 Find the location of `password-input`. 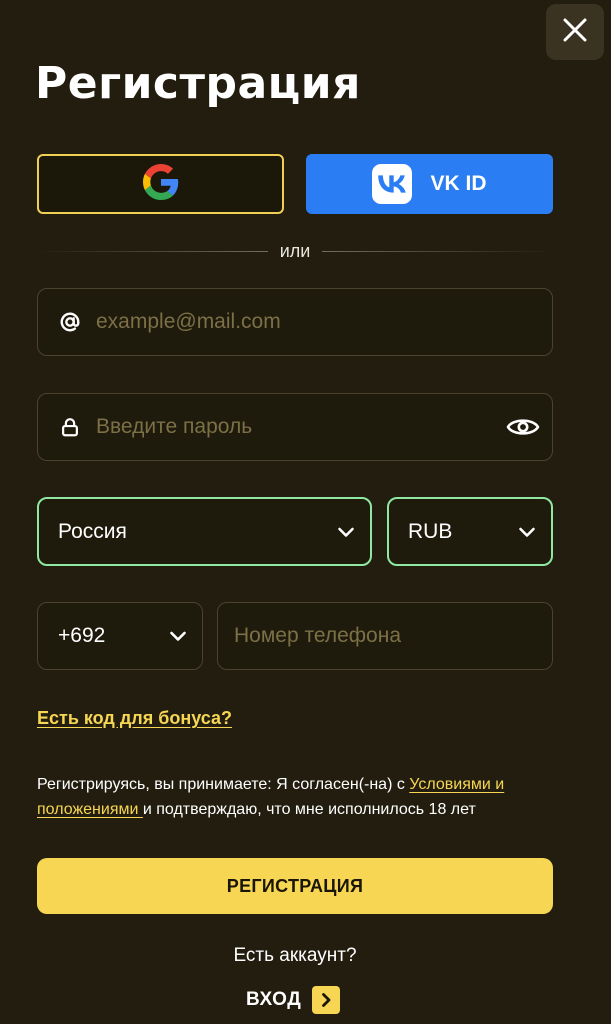

password-input is located at coordinates (293, 427).